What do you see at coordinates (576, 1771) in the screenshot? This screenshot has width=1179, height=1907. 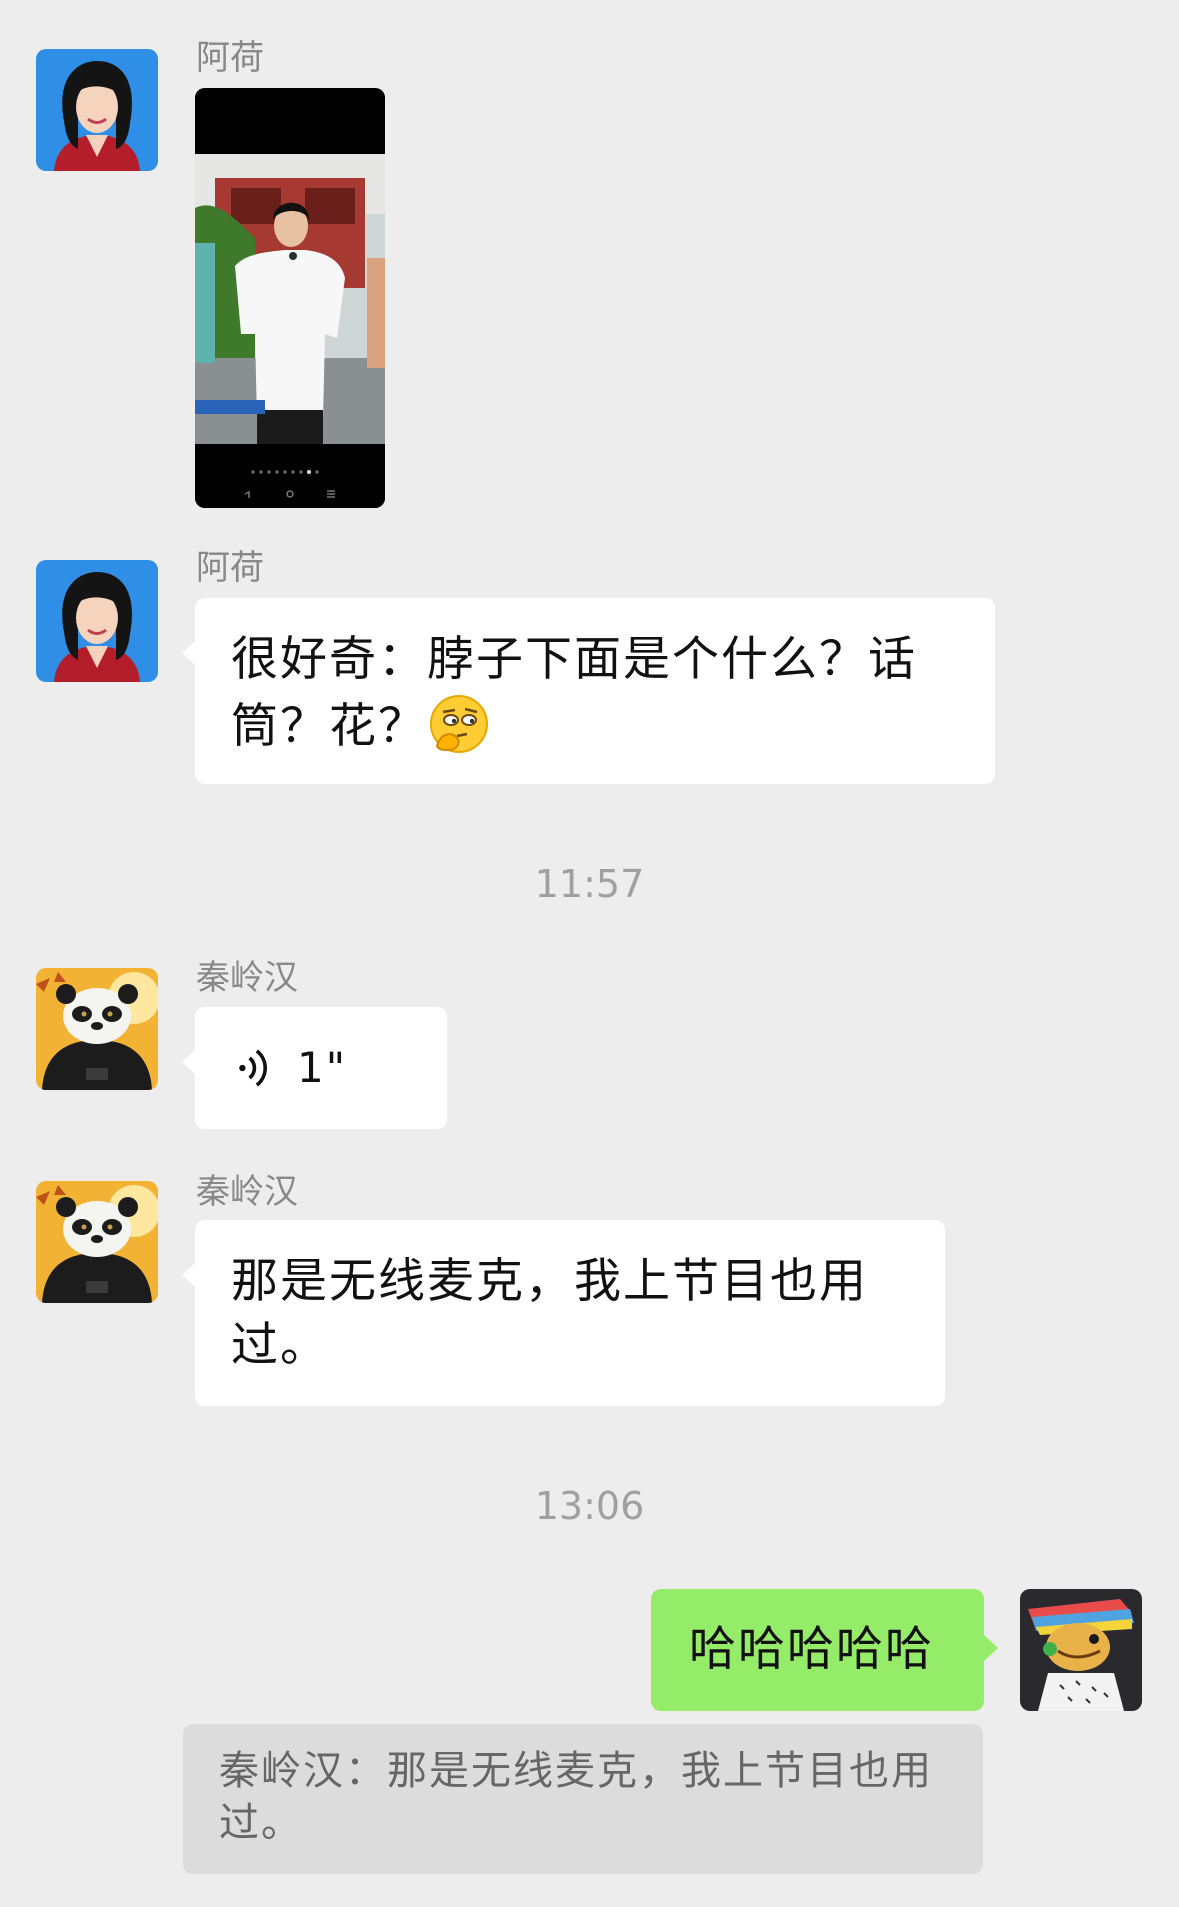 I see `quoted-text-line: 秦岭汉：那是无线麦克，我上节目也用` at bounding box center [576, 1771].